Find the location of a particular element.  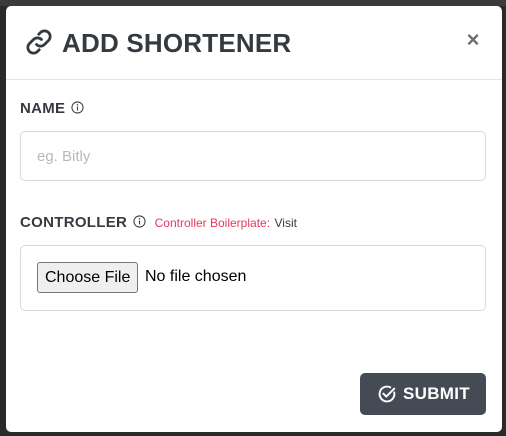

controller-label: CONTROLLER Controller Boilerplate: Visit is located at coordinates (158, 223).